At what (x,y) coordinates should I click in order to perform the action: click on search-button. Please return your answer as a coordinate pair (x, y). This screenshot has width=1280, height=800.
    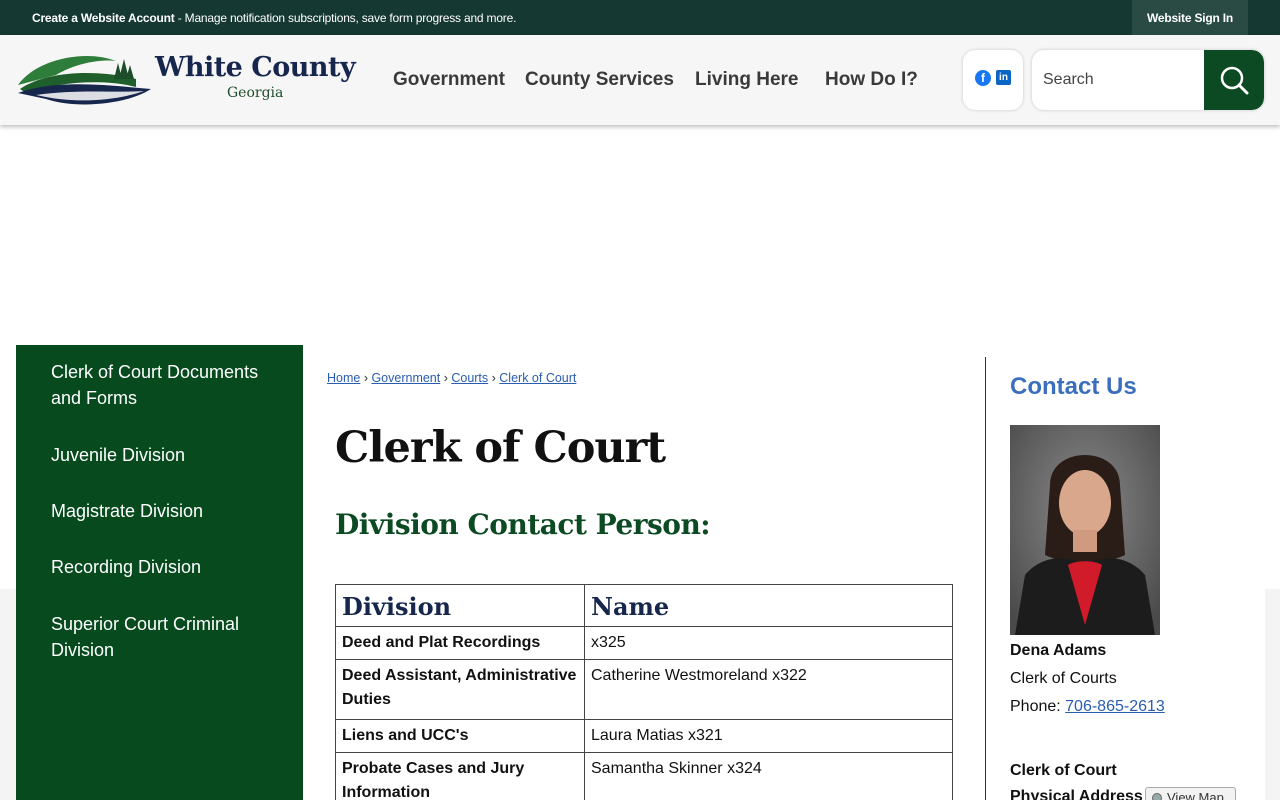
    Looking at the image, I should click on (1234, 80).